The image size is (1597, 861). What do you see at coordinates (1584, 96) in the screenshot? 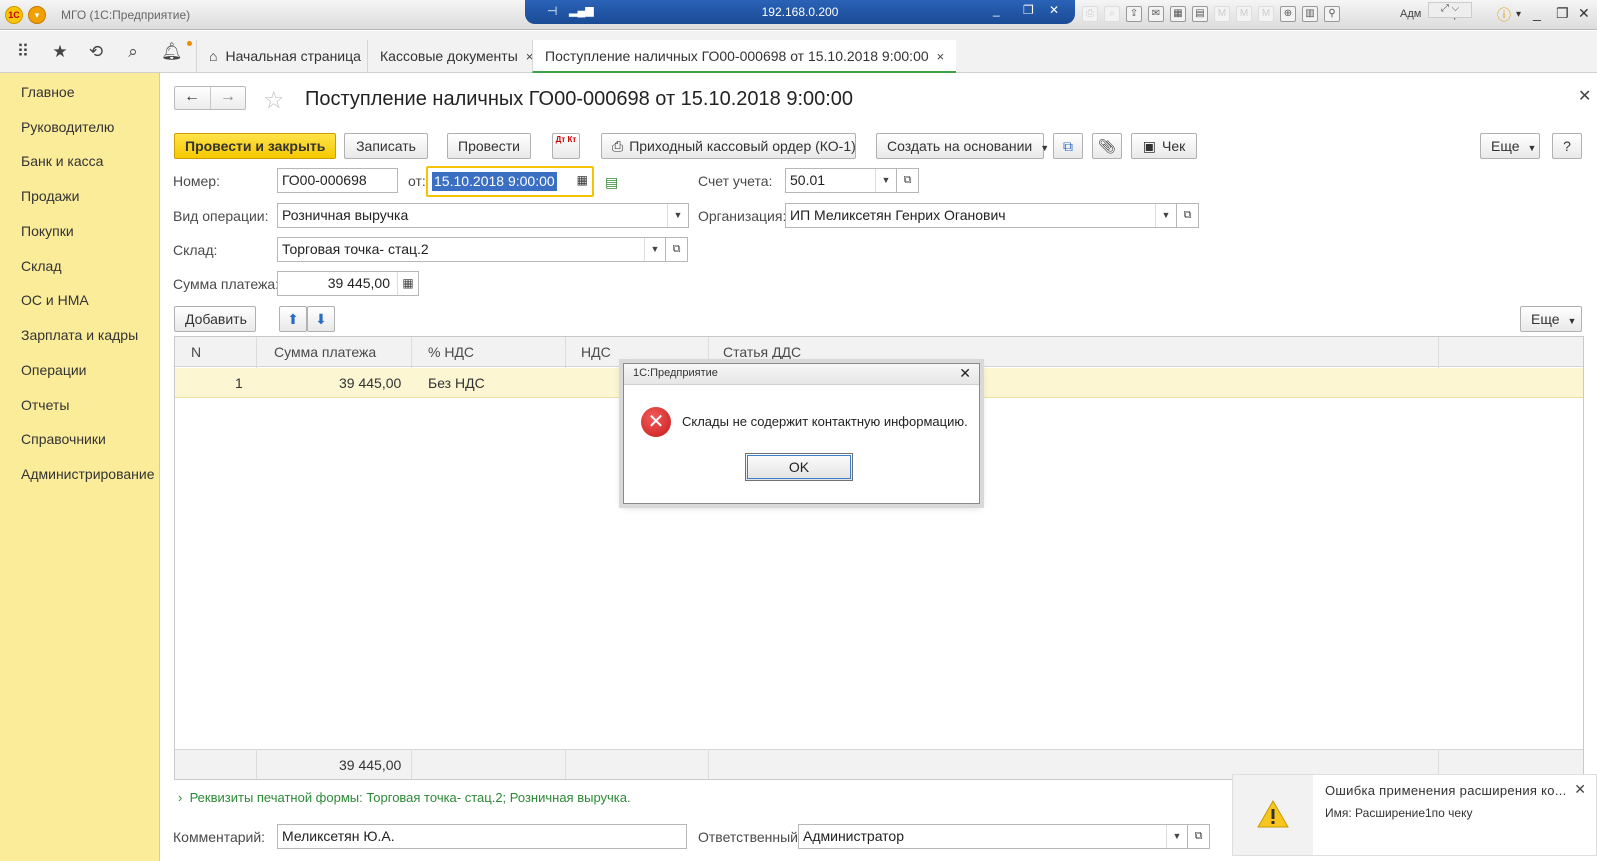
I see `form-close-icon: ✕` at bounding box center [1584, 96].